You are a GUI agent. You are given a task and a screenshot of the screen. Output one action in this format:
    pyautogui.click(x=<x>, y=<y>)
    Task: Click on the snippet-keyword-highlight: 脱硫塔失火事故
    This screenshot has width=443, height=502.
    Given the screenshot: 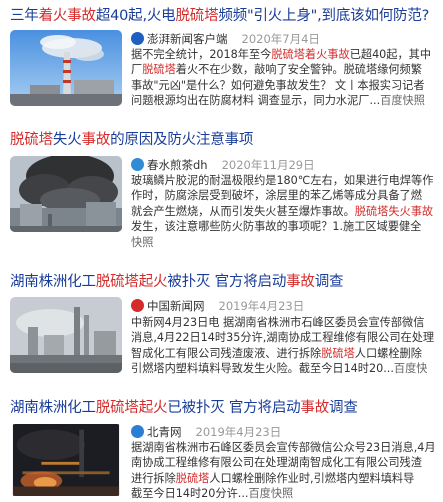 What is the action you would take?
    pyautogui.click(x=394, y=211)
    